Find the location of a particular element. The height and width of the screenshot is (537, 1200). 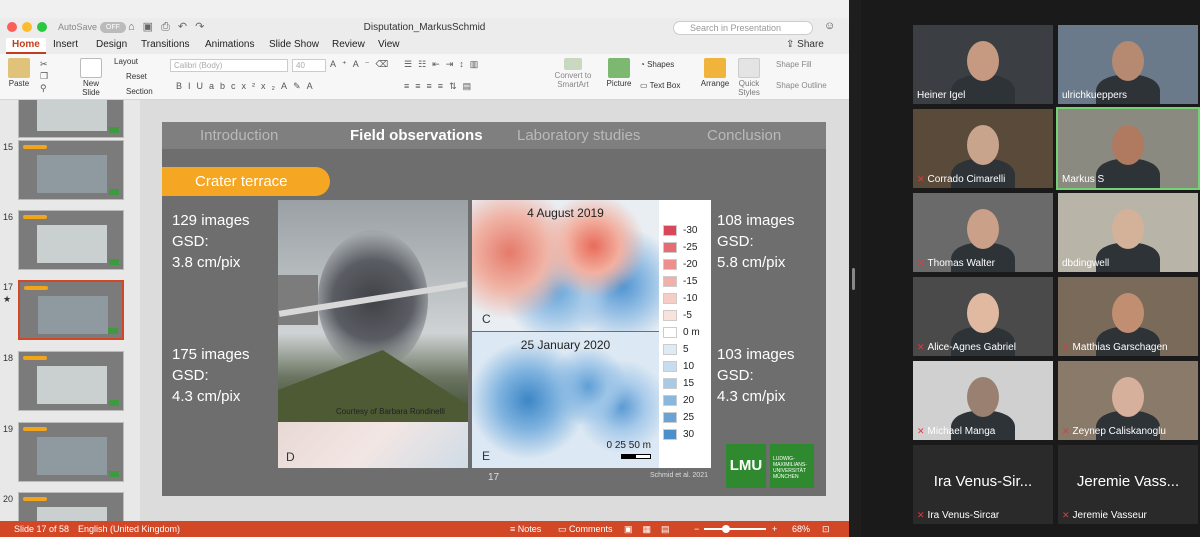

language-status: English (United Kingdom) is located at coordinates (129, 529).